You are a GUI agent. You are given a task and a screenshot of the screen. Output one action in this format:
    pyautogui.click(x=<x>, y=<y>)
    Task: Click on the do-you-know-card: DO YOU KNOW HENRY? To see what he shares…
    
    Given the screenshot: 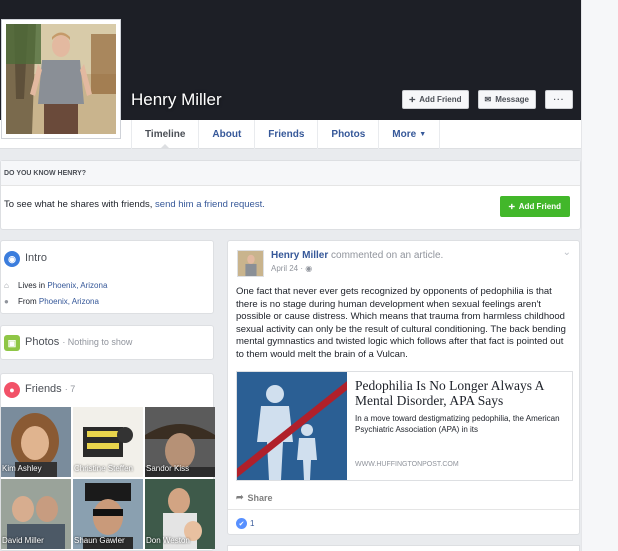 What is the action you would take?
    pyautogui.click(x=290, y=195)
    